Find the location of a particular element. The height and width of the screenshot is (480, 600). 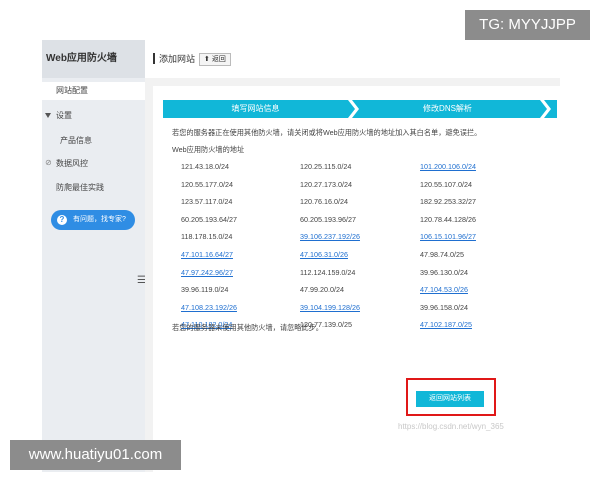

sidebar-title: Web应用防火墙 is located at coordinates (93, 59).